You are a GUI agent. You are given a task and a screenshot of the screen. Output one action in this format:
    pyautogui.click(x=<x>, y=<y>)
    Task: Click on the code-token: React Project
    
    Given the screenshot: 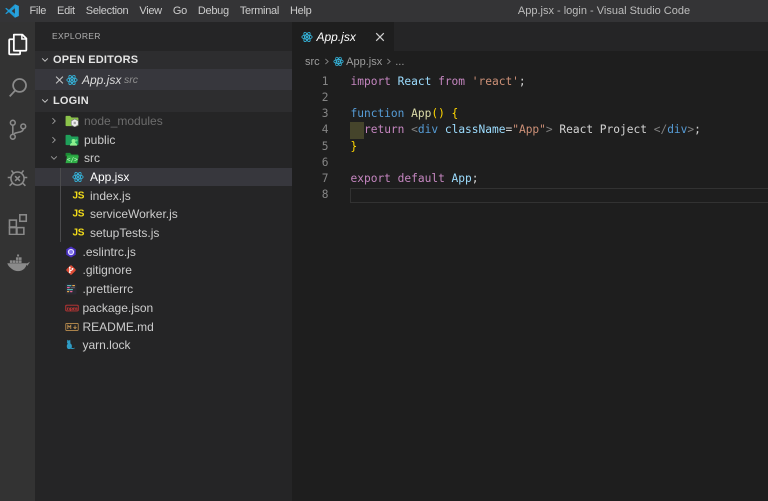 What is the action you would take?
    pyautogui.click(x=603, y=130)
    